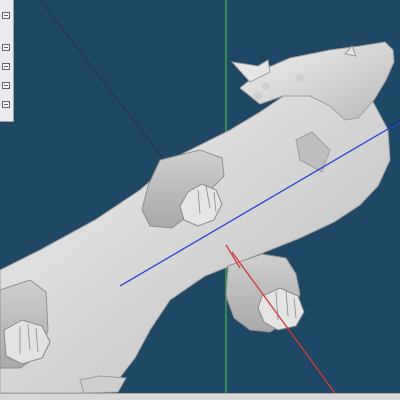 This screenshot has height=400, width=400. I want to click on tool-panel, so click(7, 61).